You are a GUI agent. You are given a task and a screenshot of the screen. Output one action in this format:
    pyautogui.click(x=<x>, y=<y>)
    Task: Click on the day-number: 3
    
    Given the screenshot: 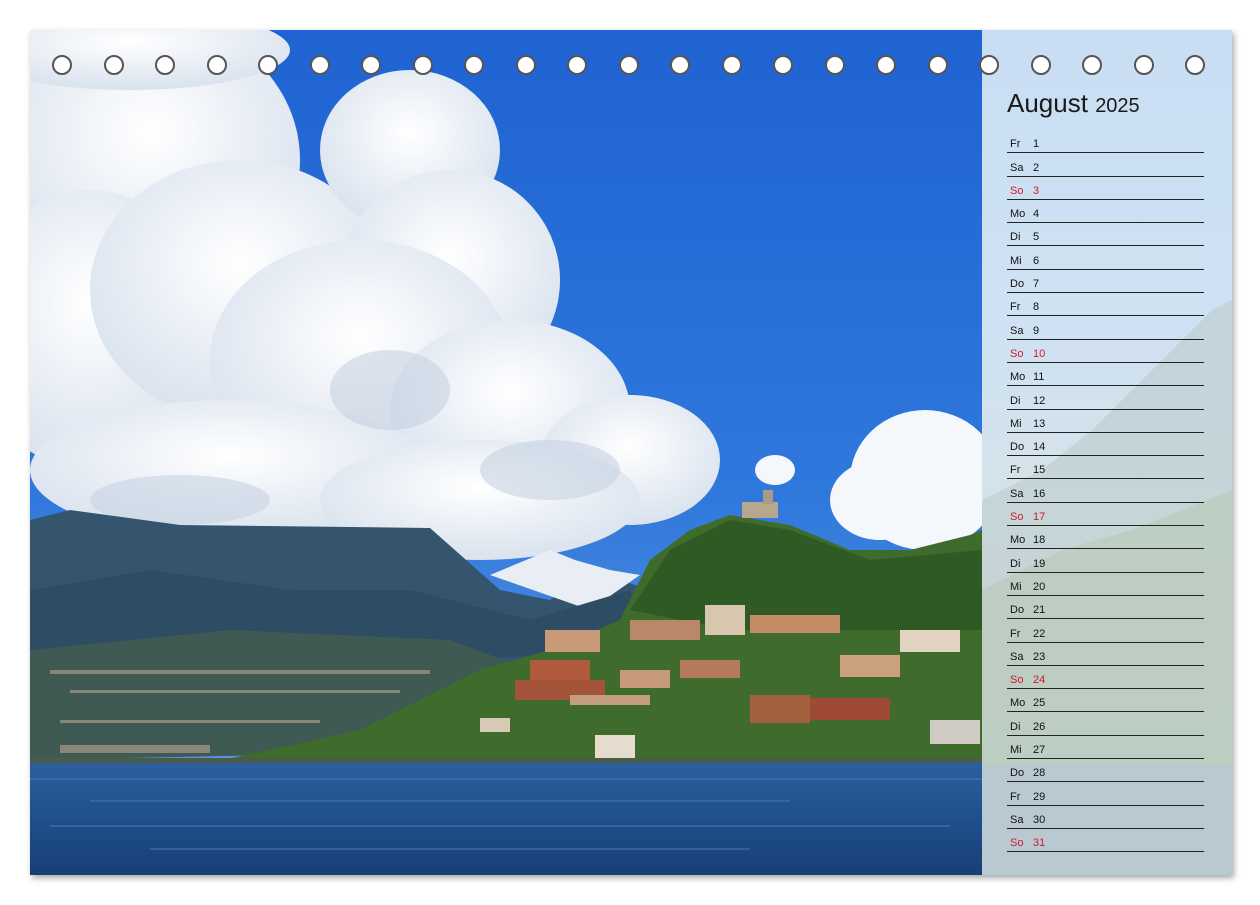 What is the action you would take?
    pyautogui.click(x=1036, y=190)
    